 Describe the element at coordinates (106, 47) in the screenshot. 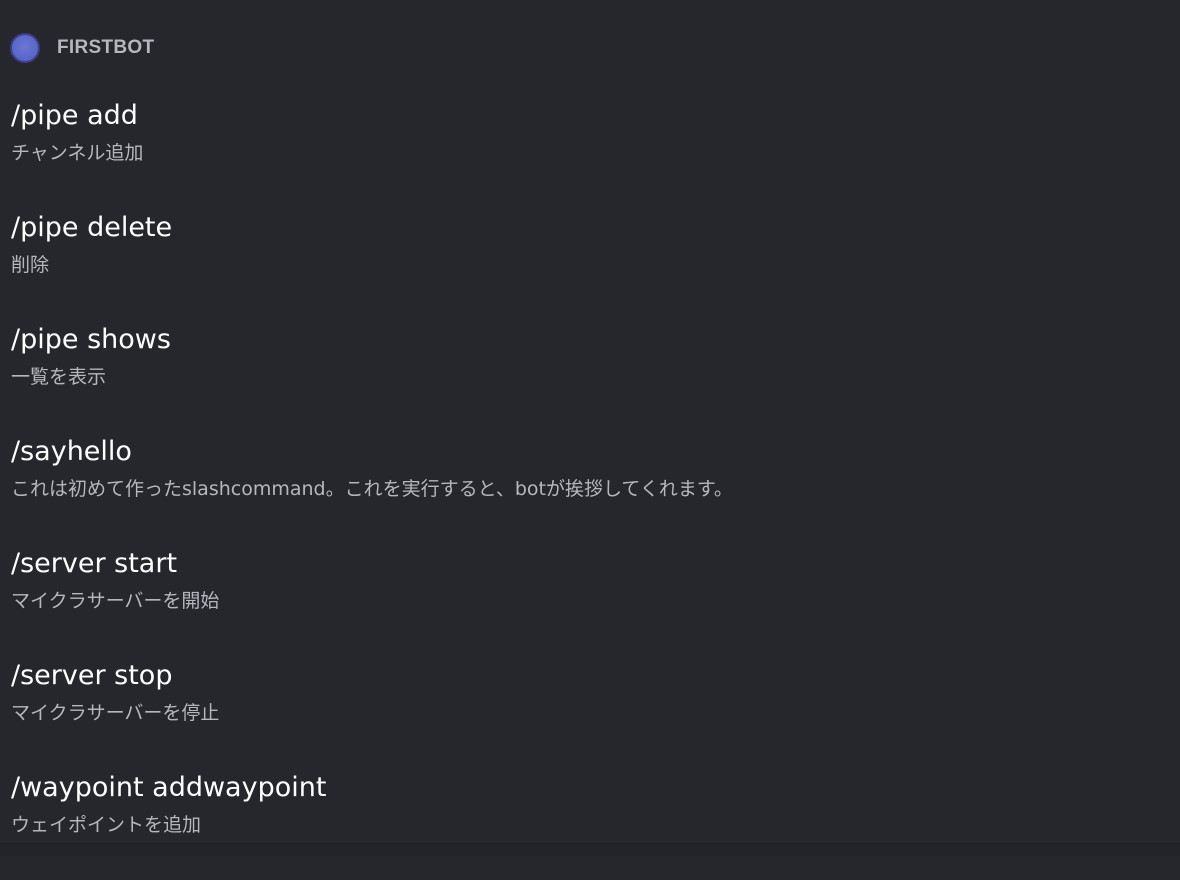

I see `bot-name: FIRSTBOT` at that location.